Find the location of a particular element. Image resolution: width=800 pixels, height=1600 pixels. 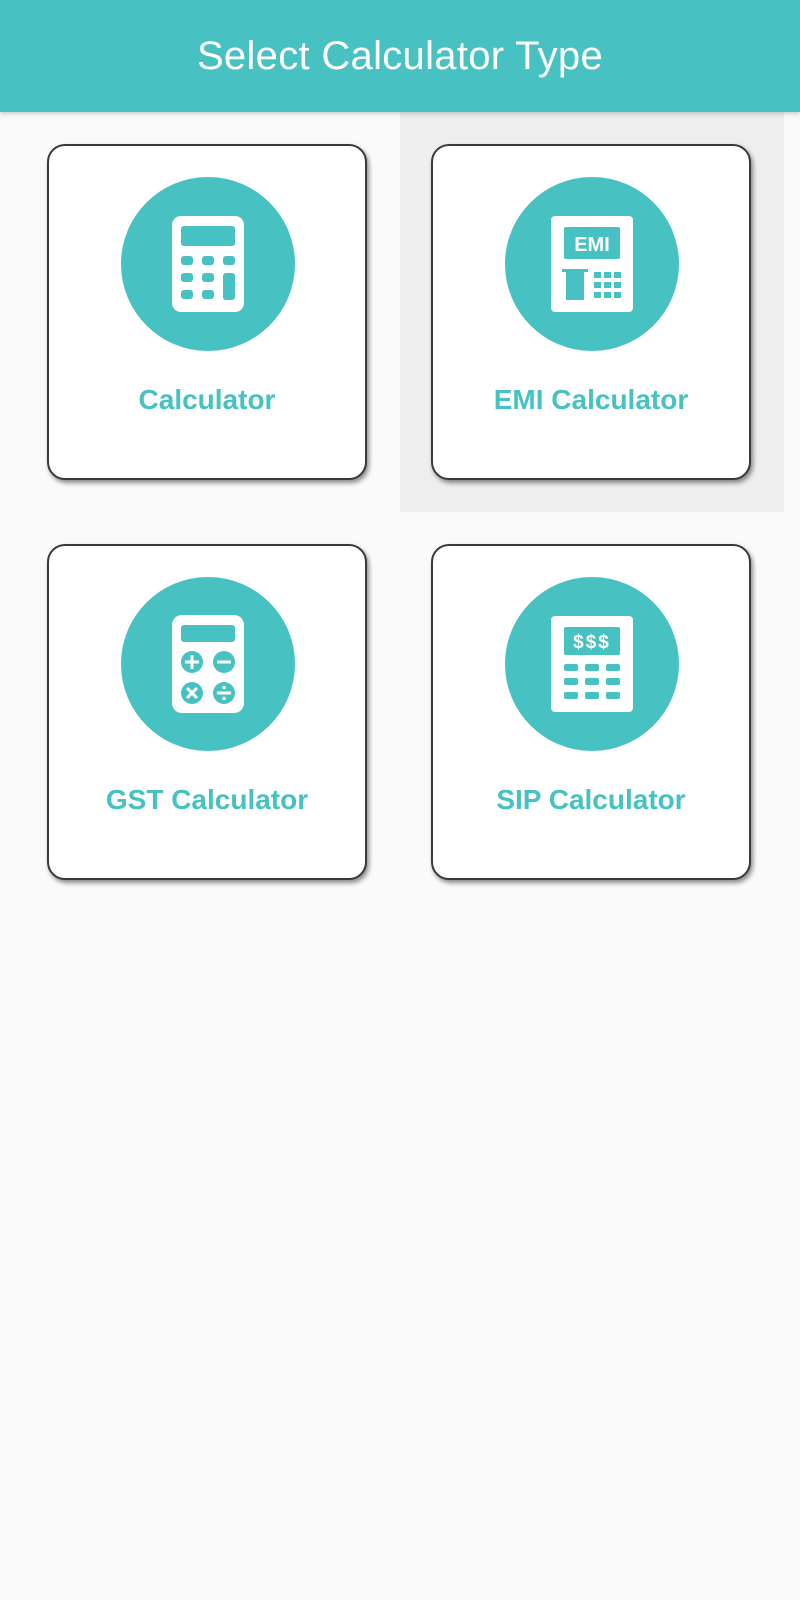

page-title: Select Calculator Type is located at coordinates (400, 55).